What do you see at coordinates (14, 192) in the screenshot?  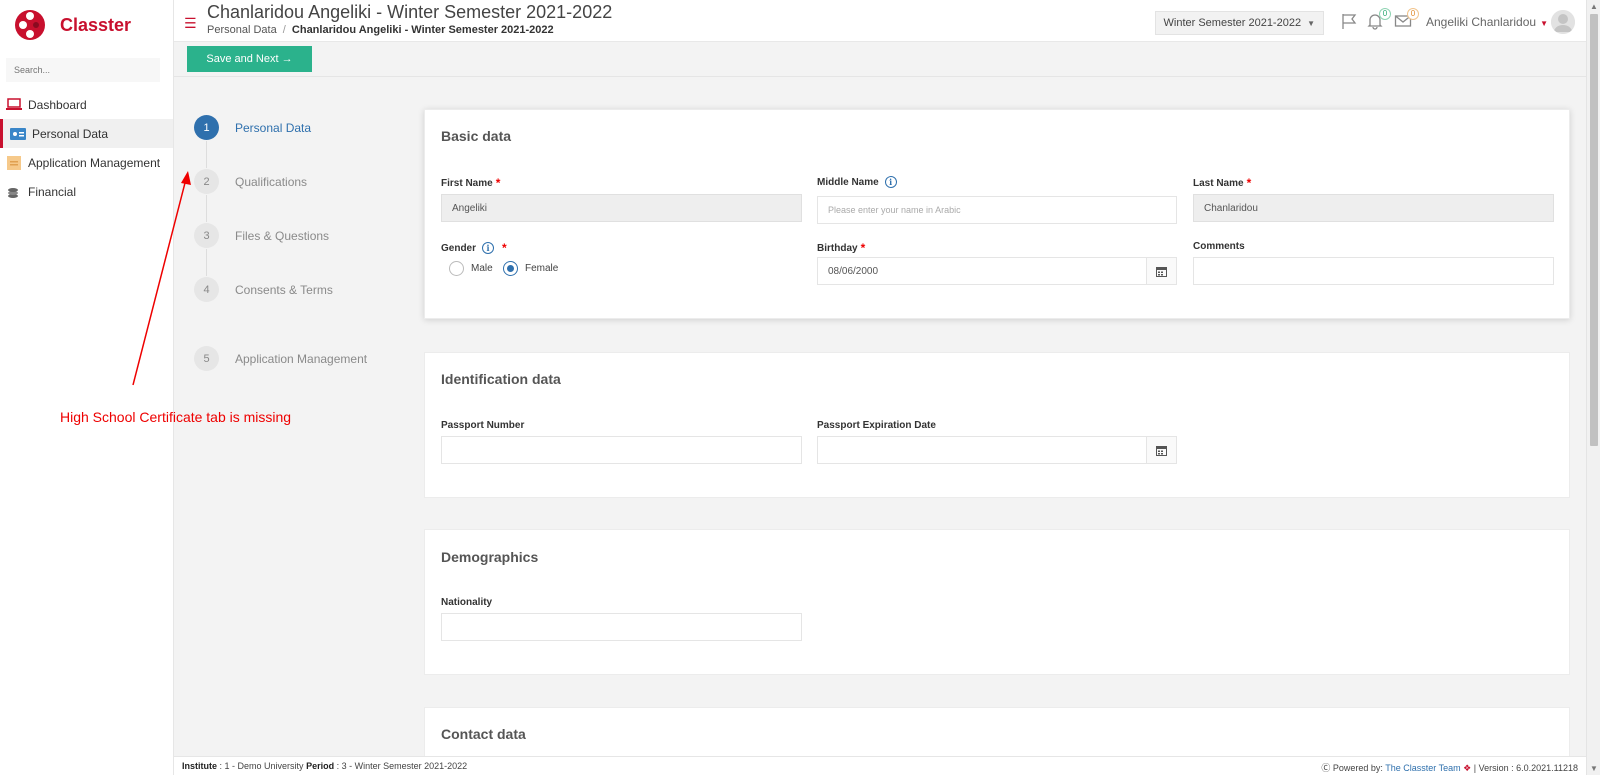 I see `coins-icon` at bounding box center [14, 192].